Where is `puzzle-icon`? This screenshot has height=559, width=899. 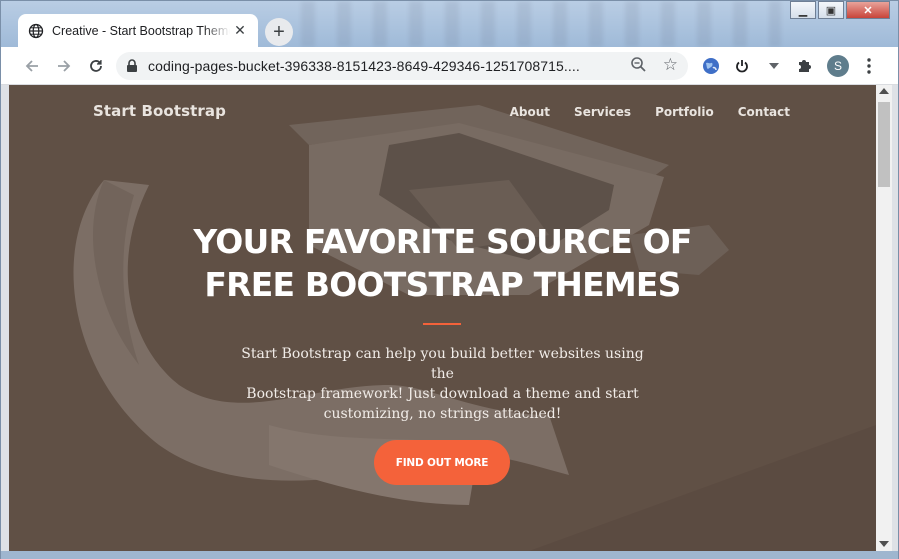
puzzle-icon is located at coordinates (805, 66).